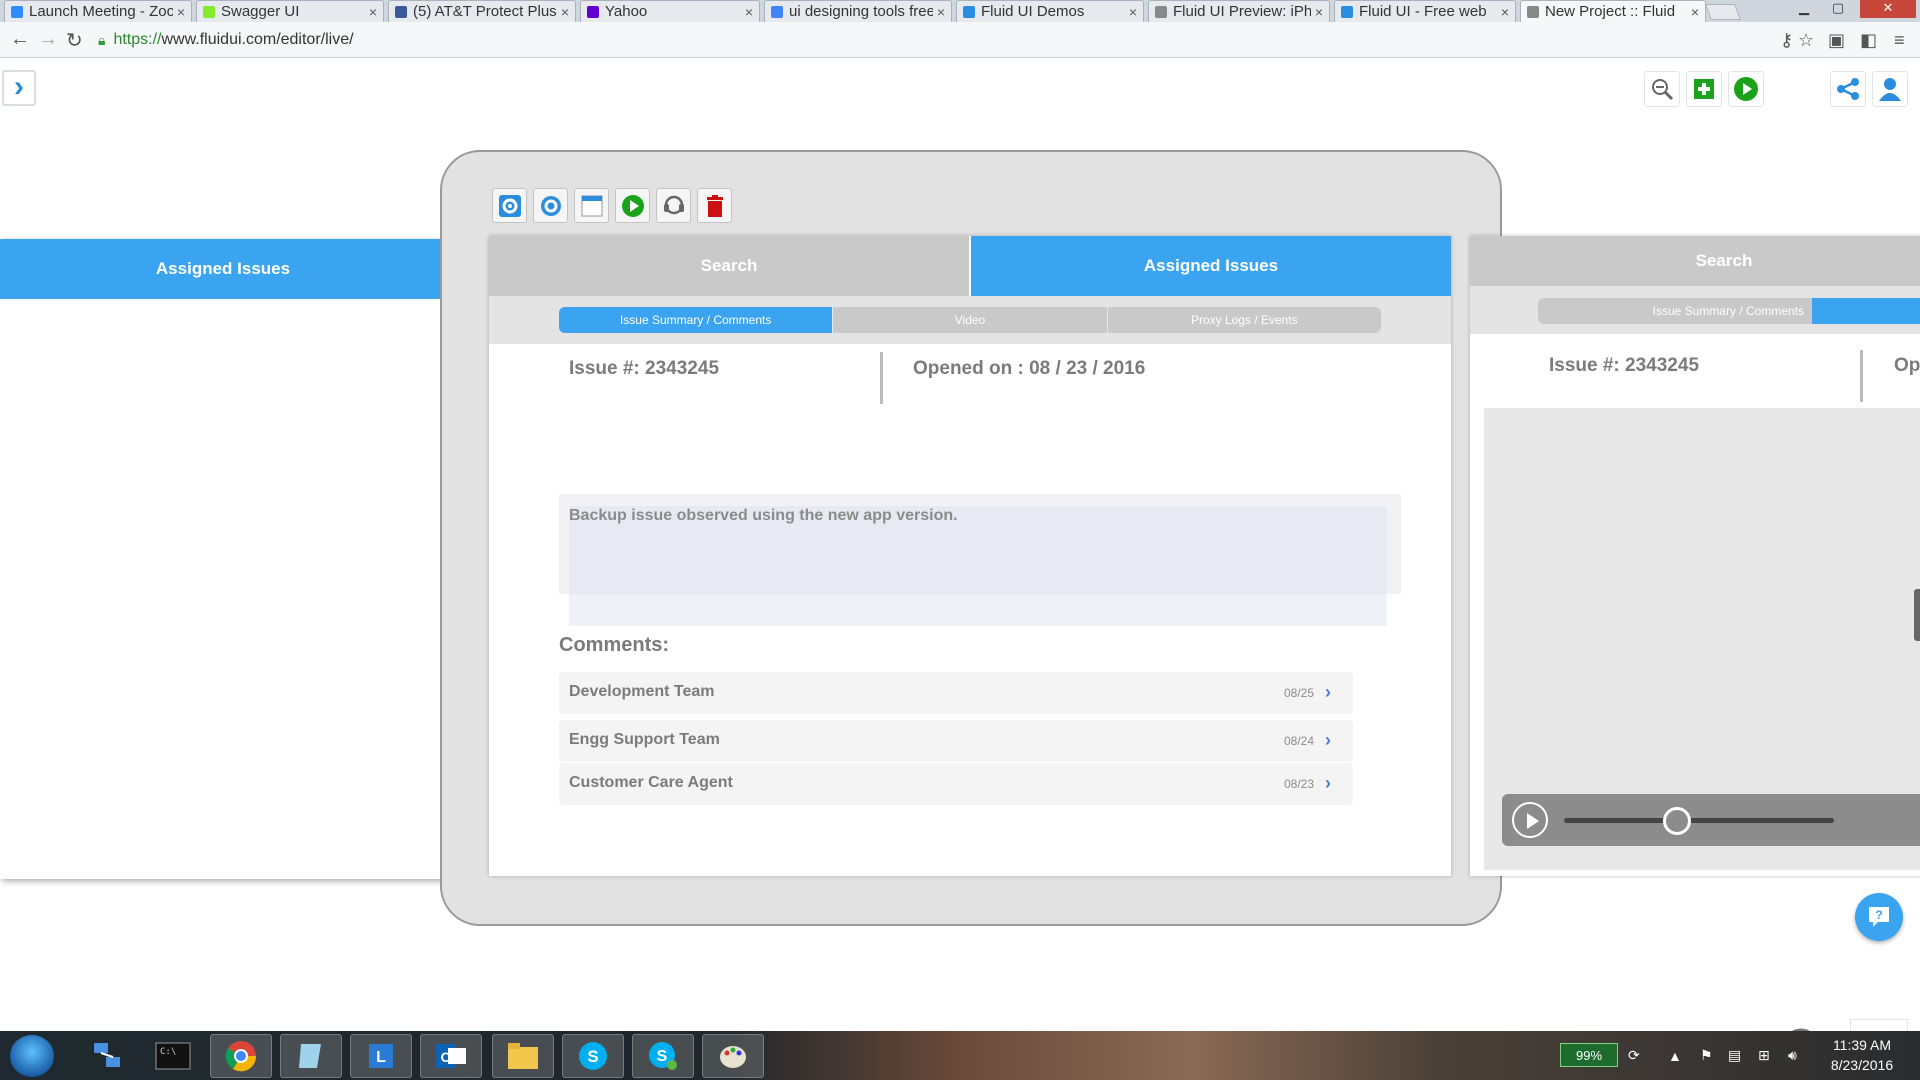 This screenshot has height=1080, width=1920. What do you see at coordinates (928, 40) in the screenshot?
I see `address-bar: 🔒︎ https://www.fluidui.com/editor/live/` at bounding box center [928, 40].